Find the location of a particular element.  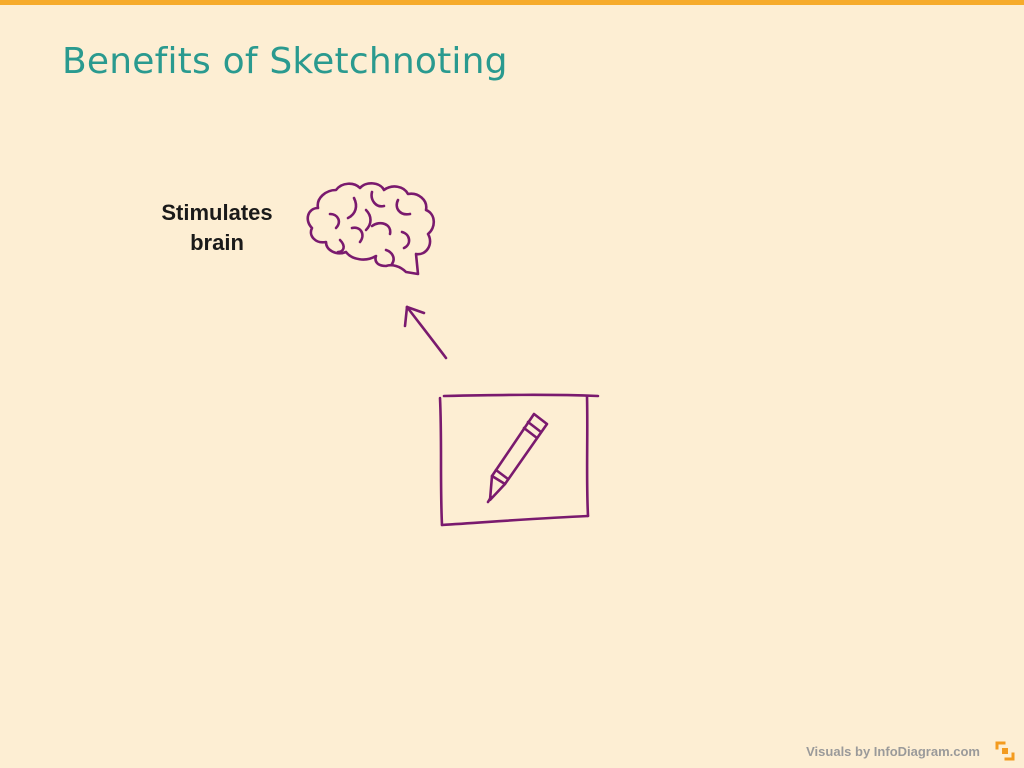

brain-icon is located at coordinates (371, 229).